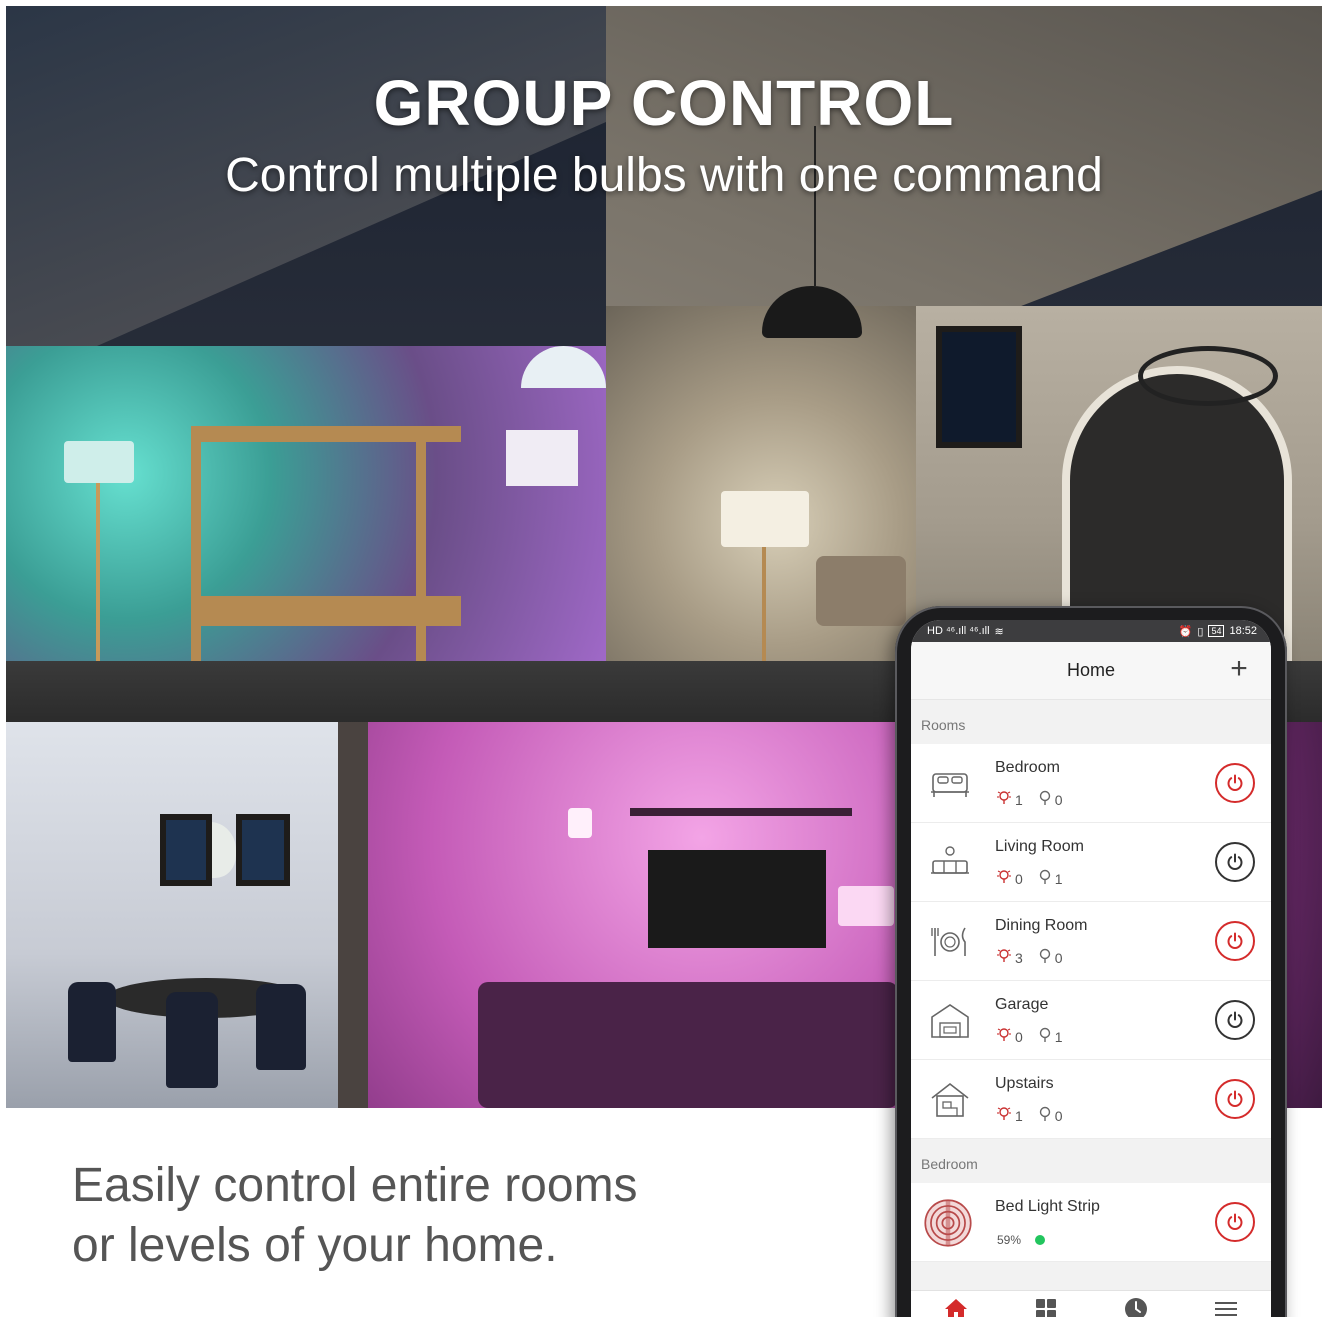 The height and width of the screenshot is (1317, 1328). What do you see at coordinates (1243, 631) in the screenshot?
I see `status-time: 18:52` at bounding box center [1243, 631].